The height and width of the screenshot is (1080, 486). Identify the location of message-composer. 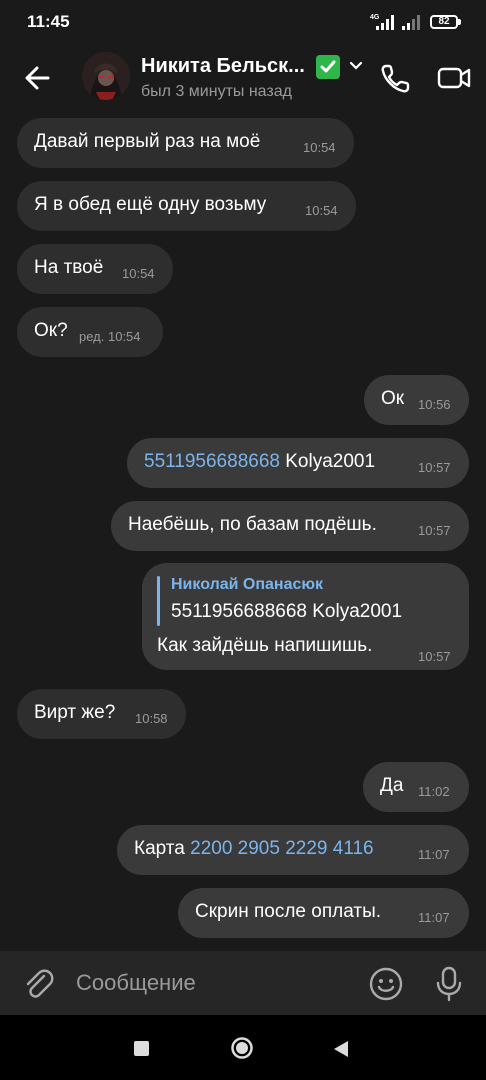
(243, 983).